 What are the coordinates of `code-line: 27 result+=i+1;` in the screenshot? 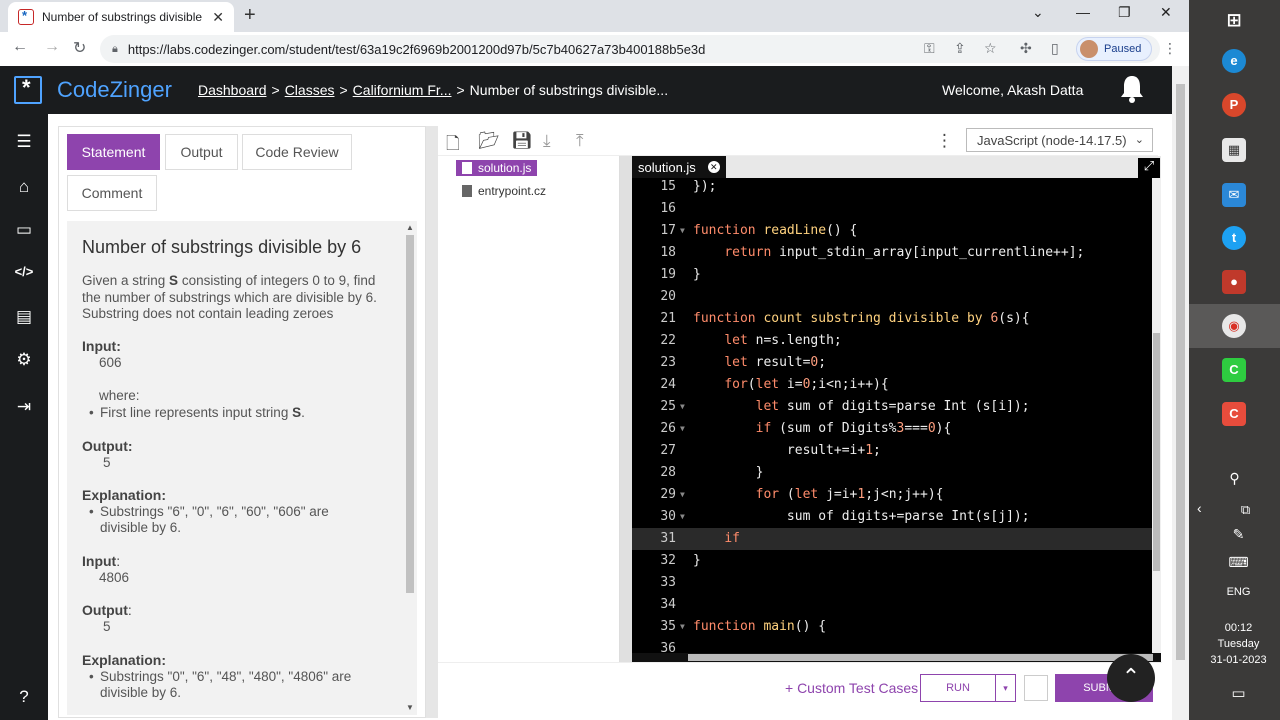 It's located at (892, 451).